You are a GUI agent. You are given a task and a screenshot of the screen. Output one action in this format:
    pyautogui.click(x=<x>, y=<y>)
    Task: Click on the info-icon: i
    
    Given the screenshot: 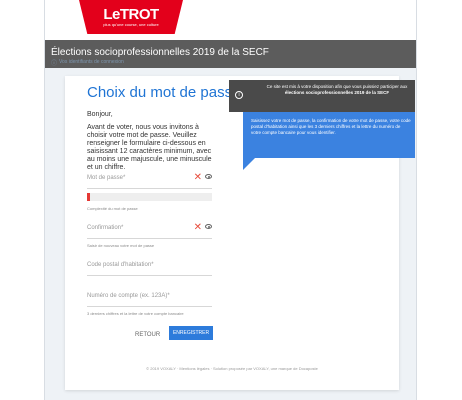 What is the action you would take?
    pyautogui.click(x=239, y=95)
    